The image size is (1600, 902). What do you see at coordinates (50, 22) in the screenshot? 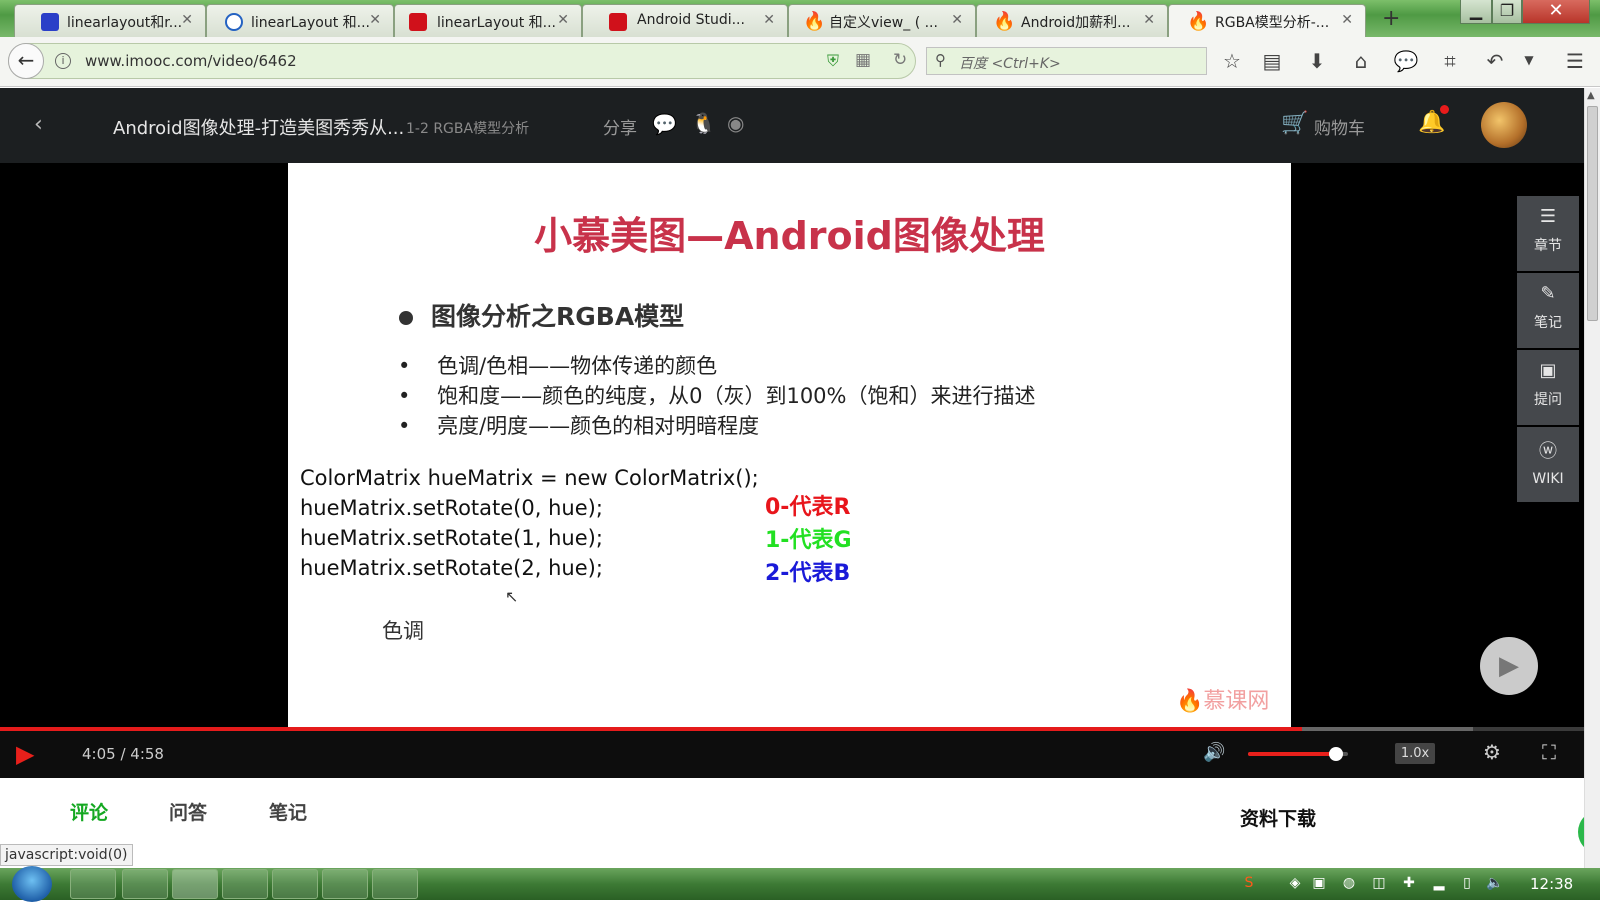
I see `paw-icon` at bounding box center [50, 22].